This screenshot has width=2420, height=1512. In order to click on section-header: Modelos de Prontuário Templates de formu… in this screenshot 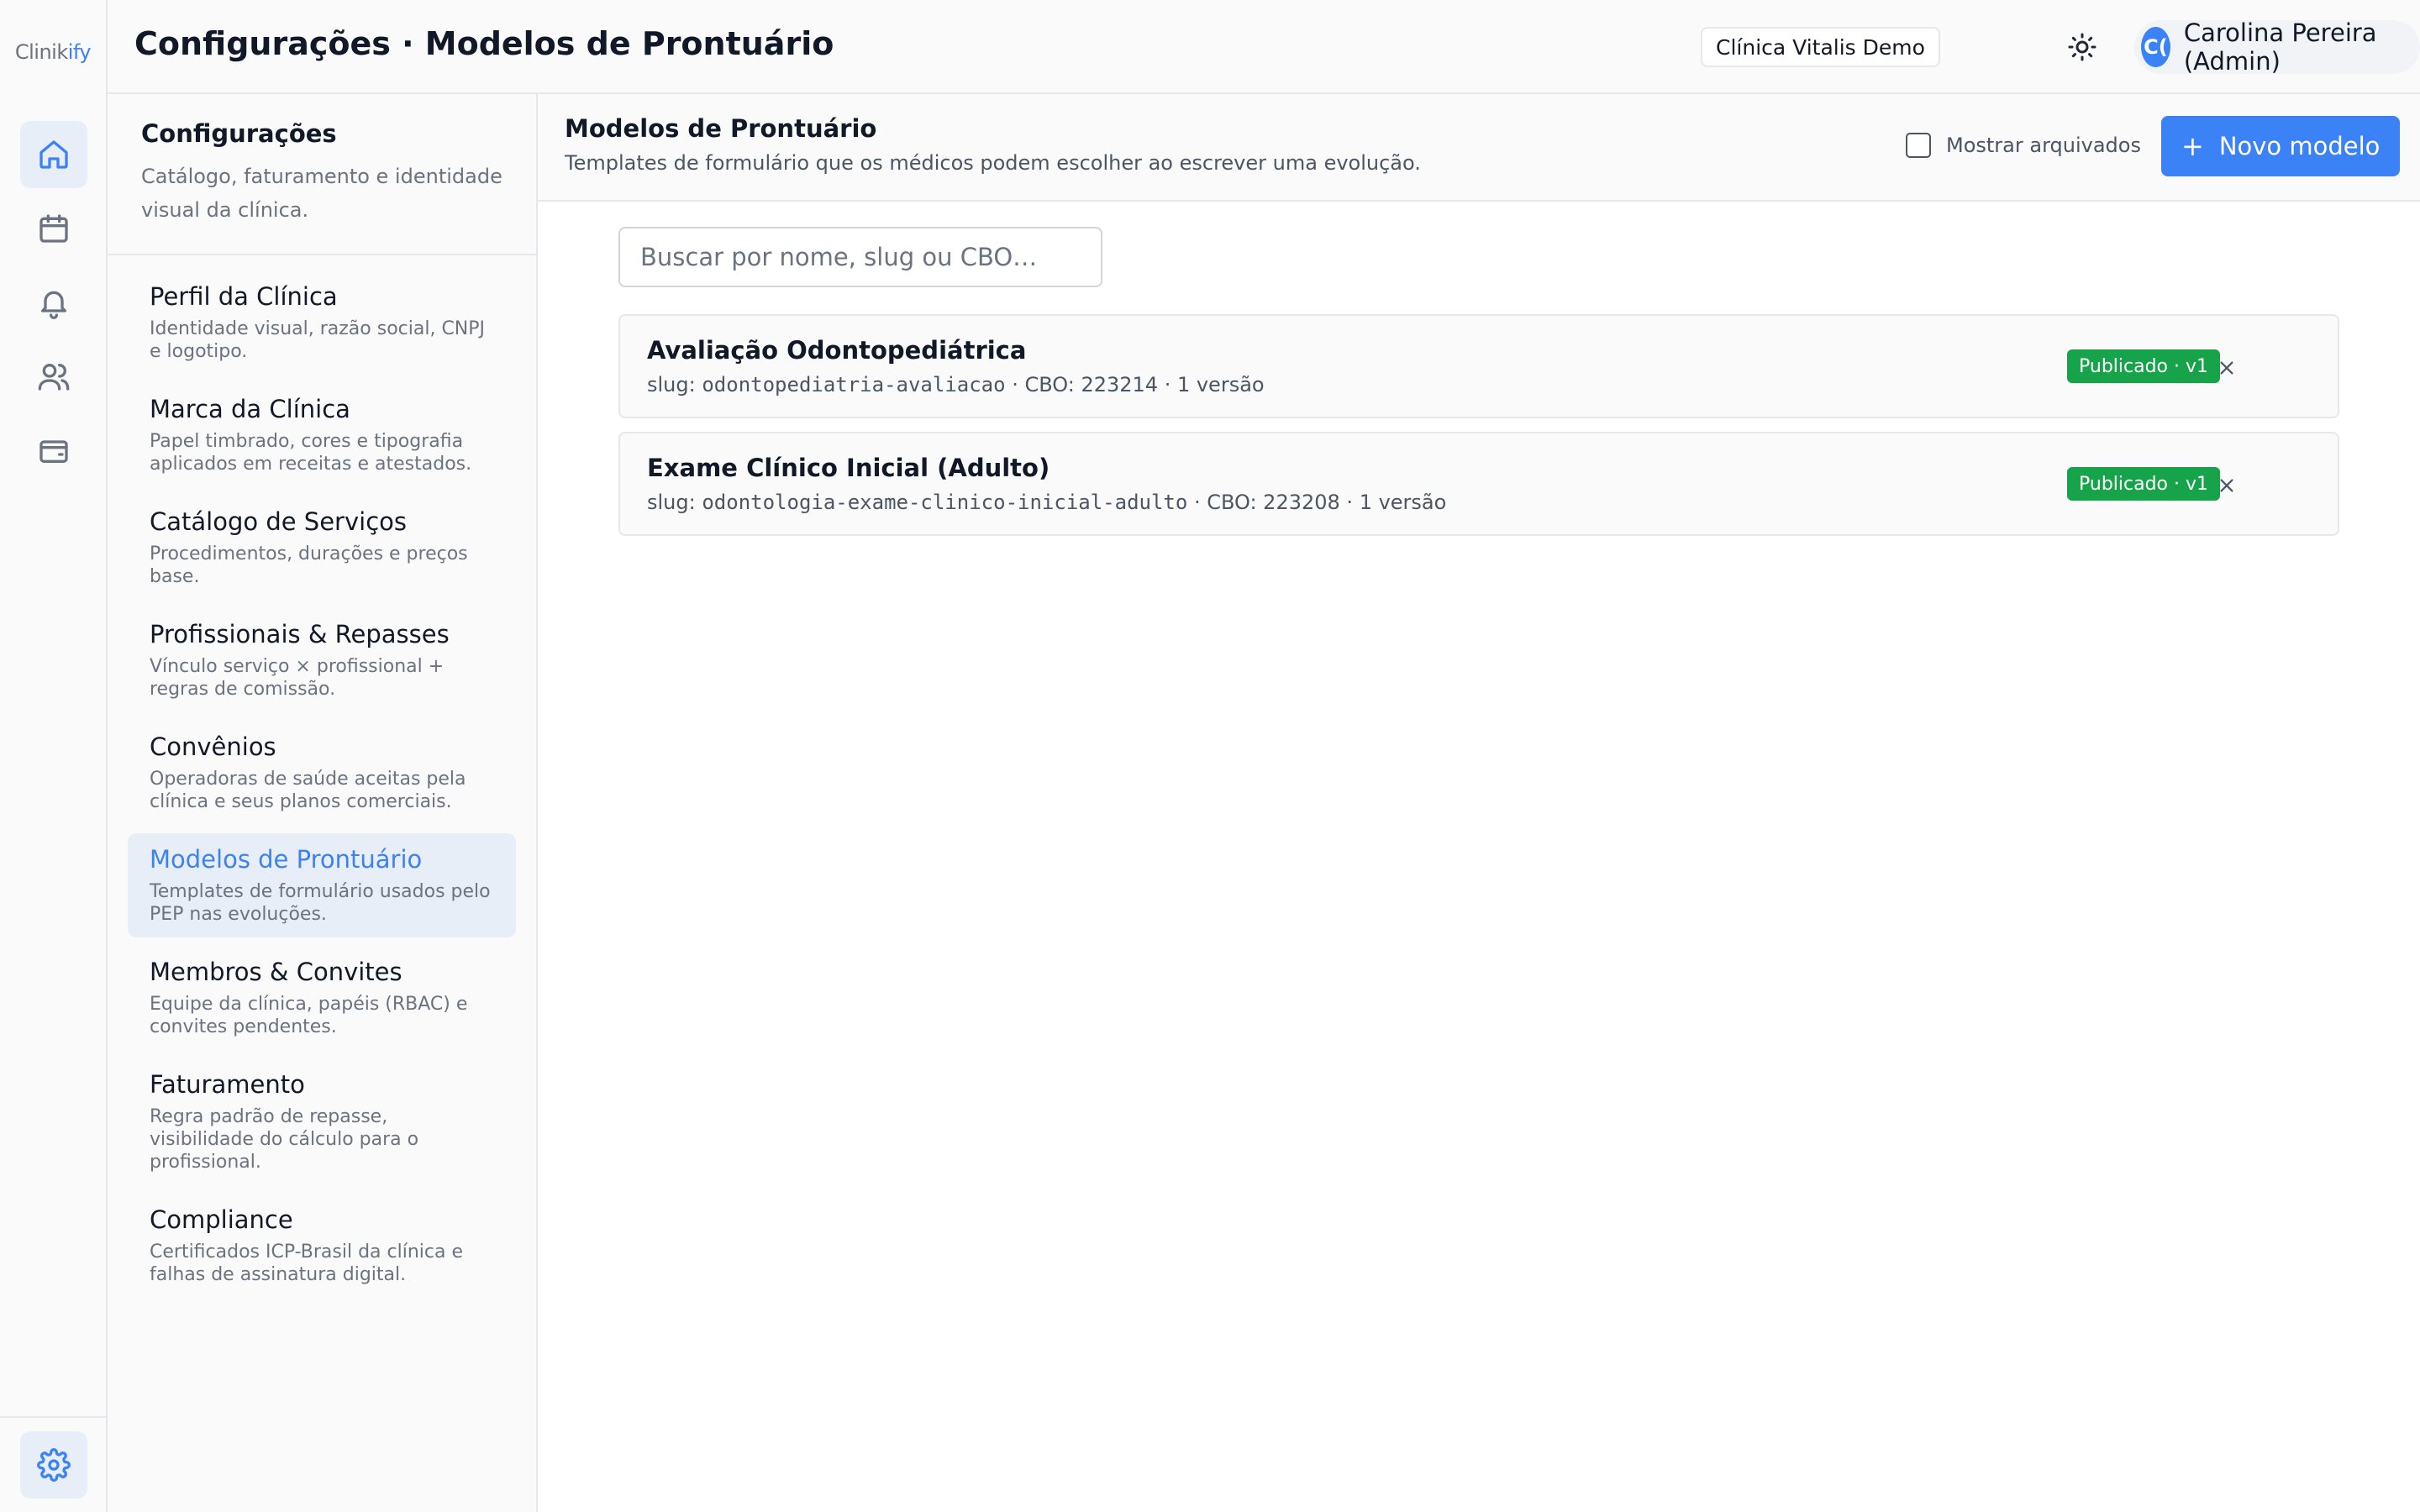, I will do `click(1479, 148)`.